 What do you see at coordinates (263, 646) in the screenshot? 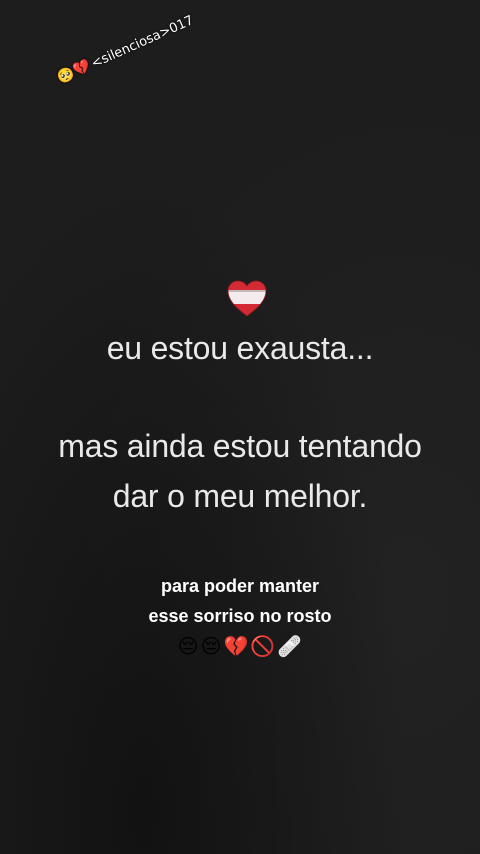
I see `prohibited-icon: 🚫` at bounding box center [263, 646].